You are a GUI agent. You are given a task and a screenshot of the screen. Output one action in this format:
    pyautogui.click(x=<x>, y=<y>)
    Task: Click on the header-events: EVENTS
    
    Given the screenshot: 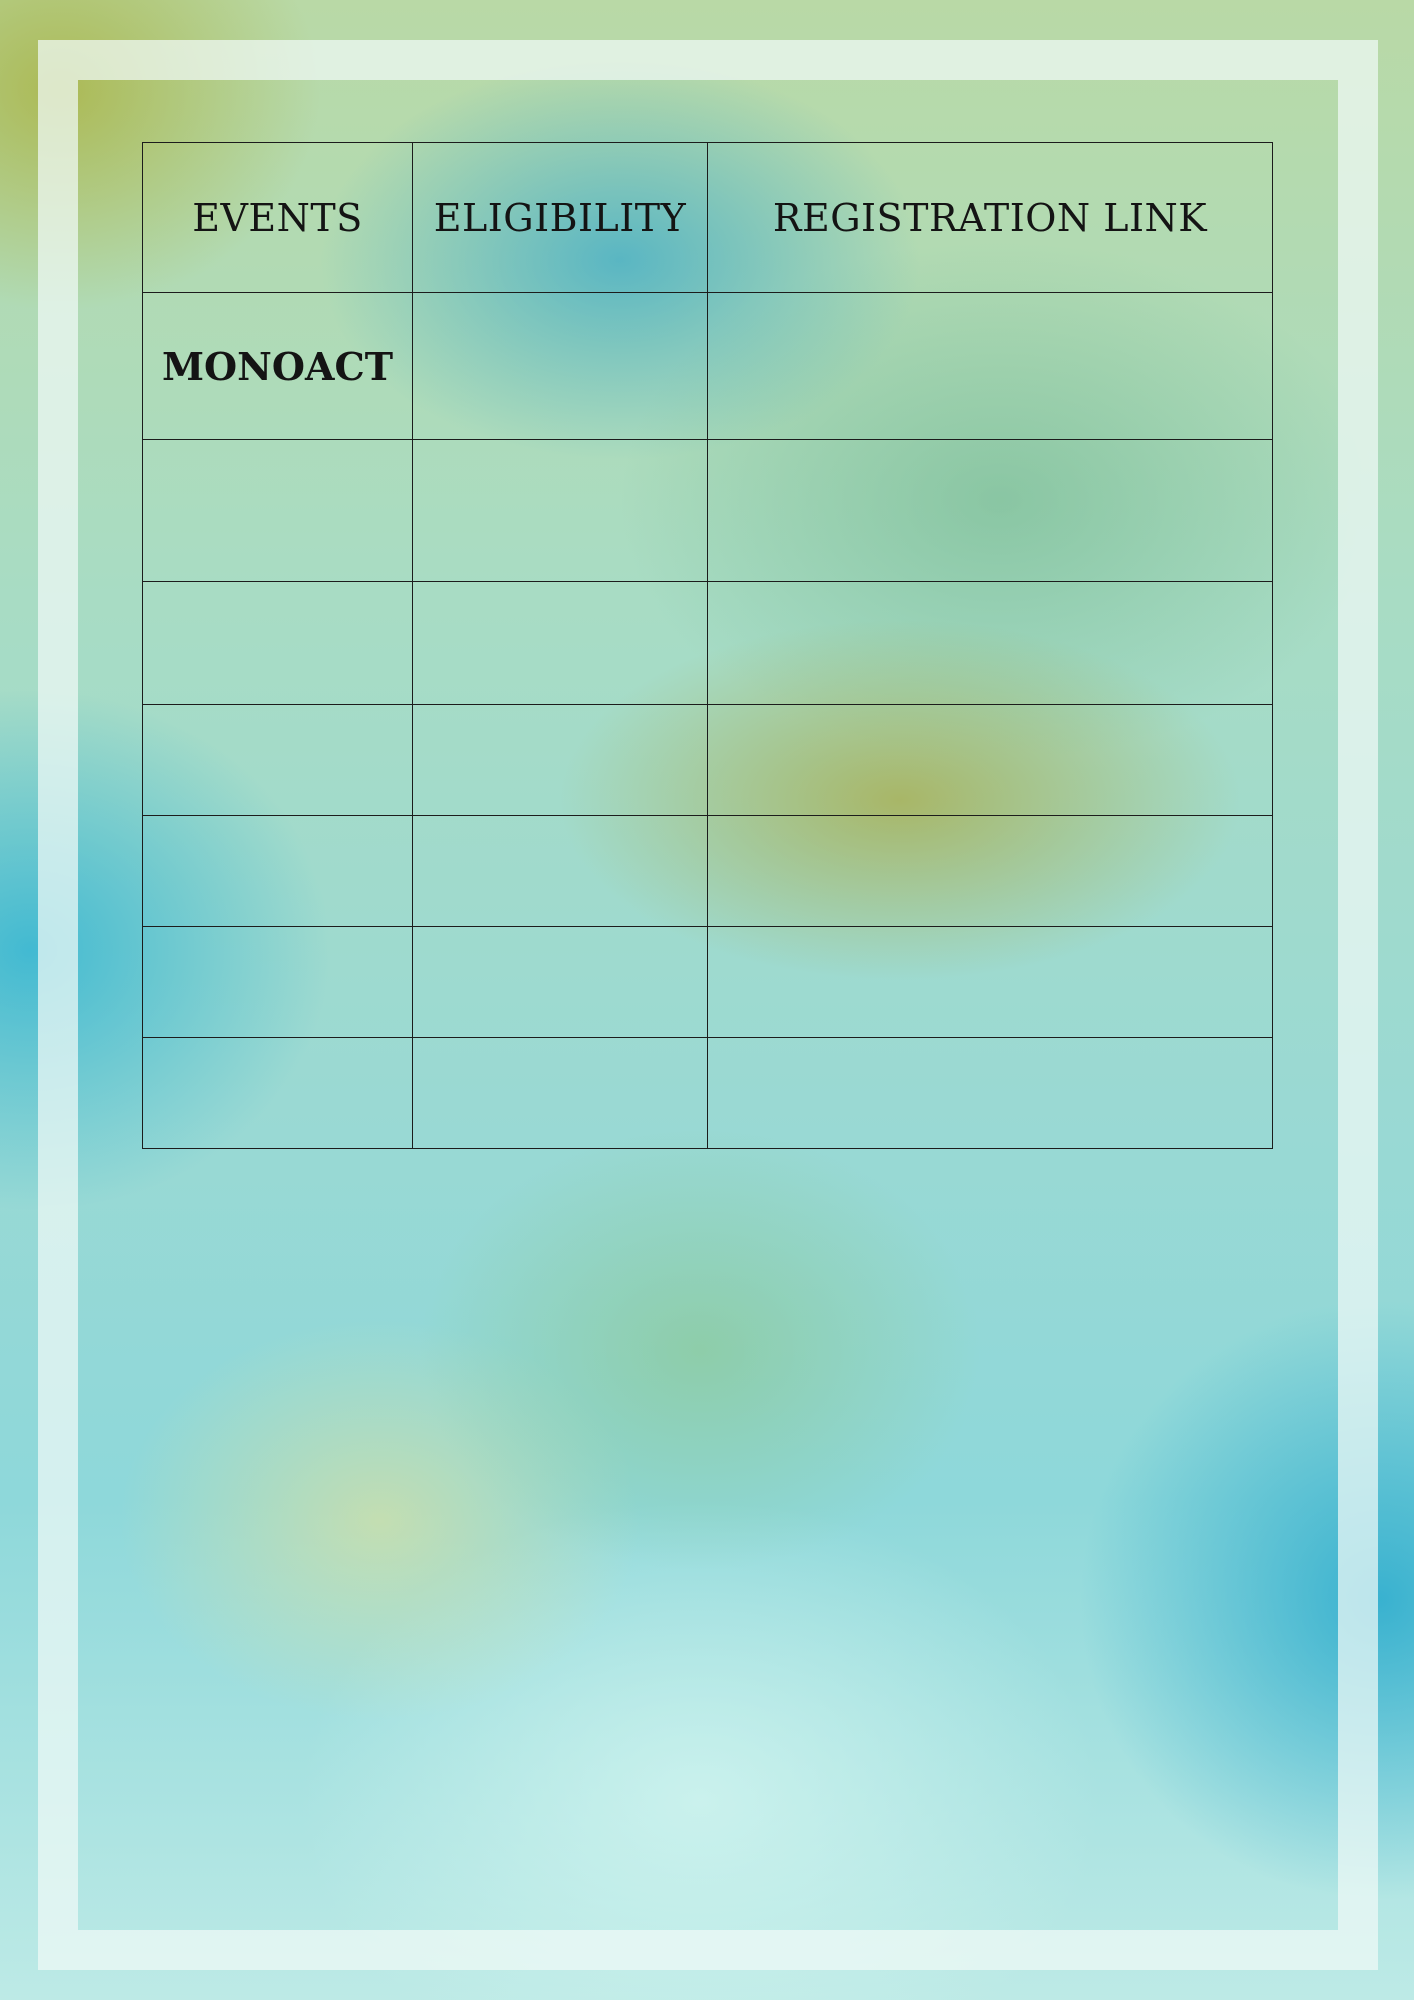 What is the action you would take?
    pyautogui.click(x=277, y=217)
    